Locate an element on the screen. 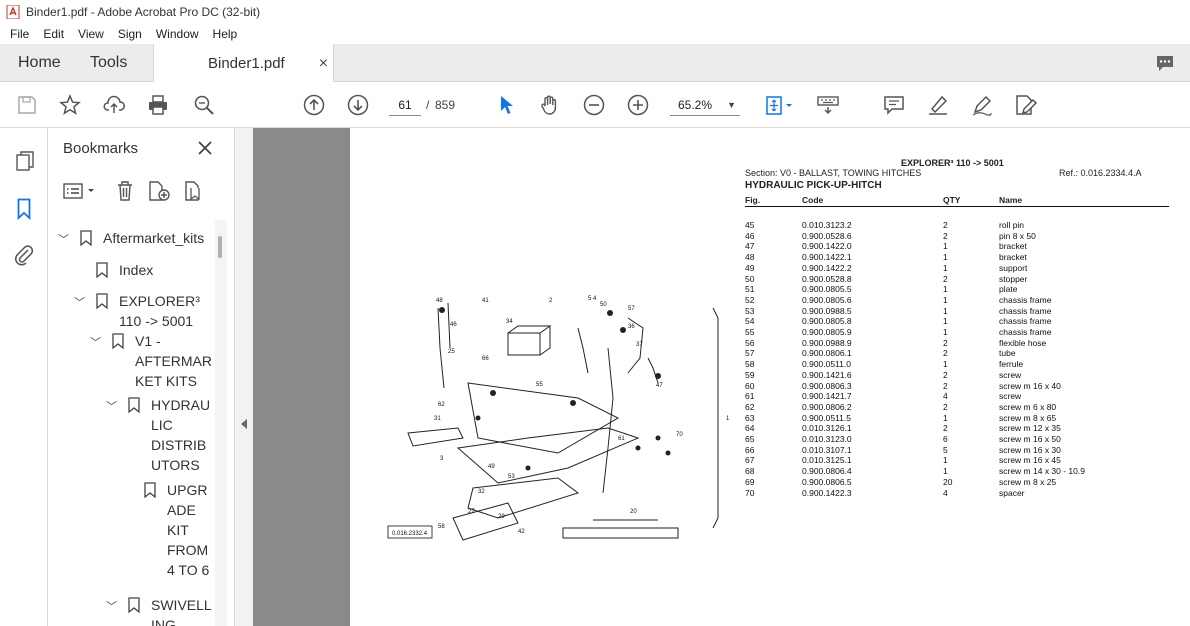 The image size is (1190, 626). bookmark-aftermarket-kits: Aftermarket_kits is located at coordinates (153, 238).